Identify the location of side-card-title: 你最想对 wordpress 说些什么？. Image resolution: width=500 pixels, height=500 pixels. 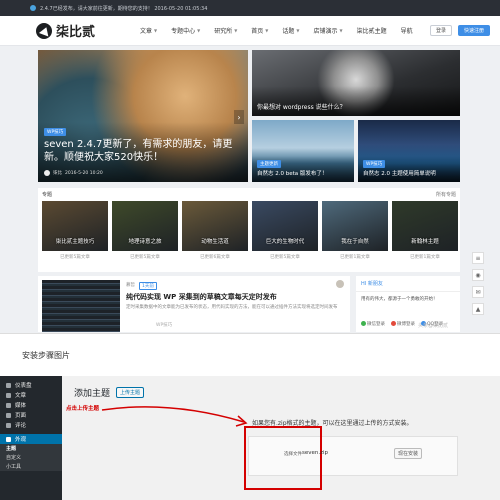
(301, 107).